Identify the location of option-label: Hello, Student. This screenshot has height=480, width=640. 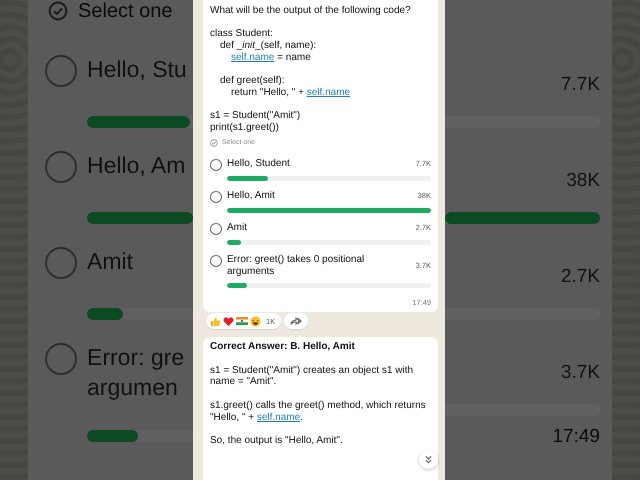
(259, 164).